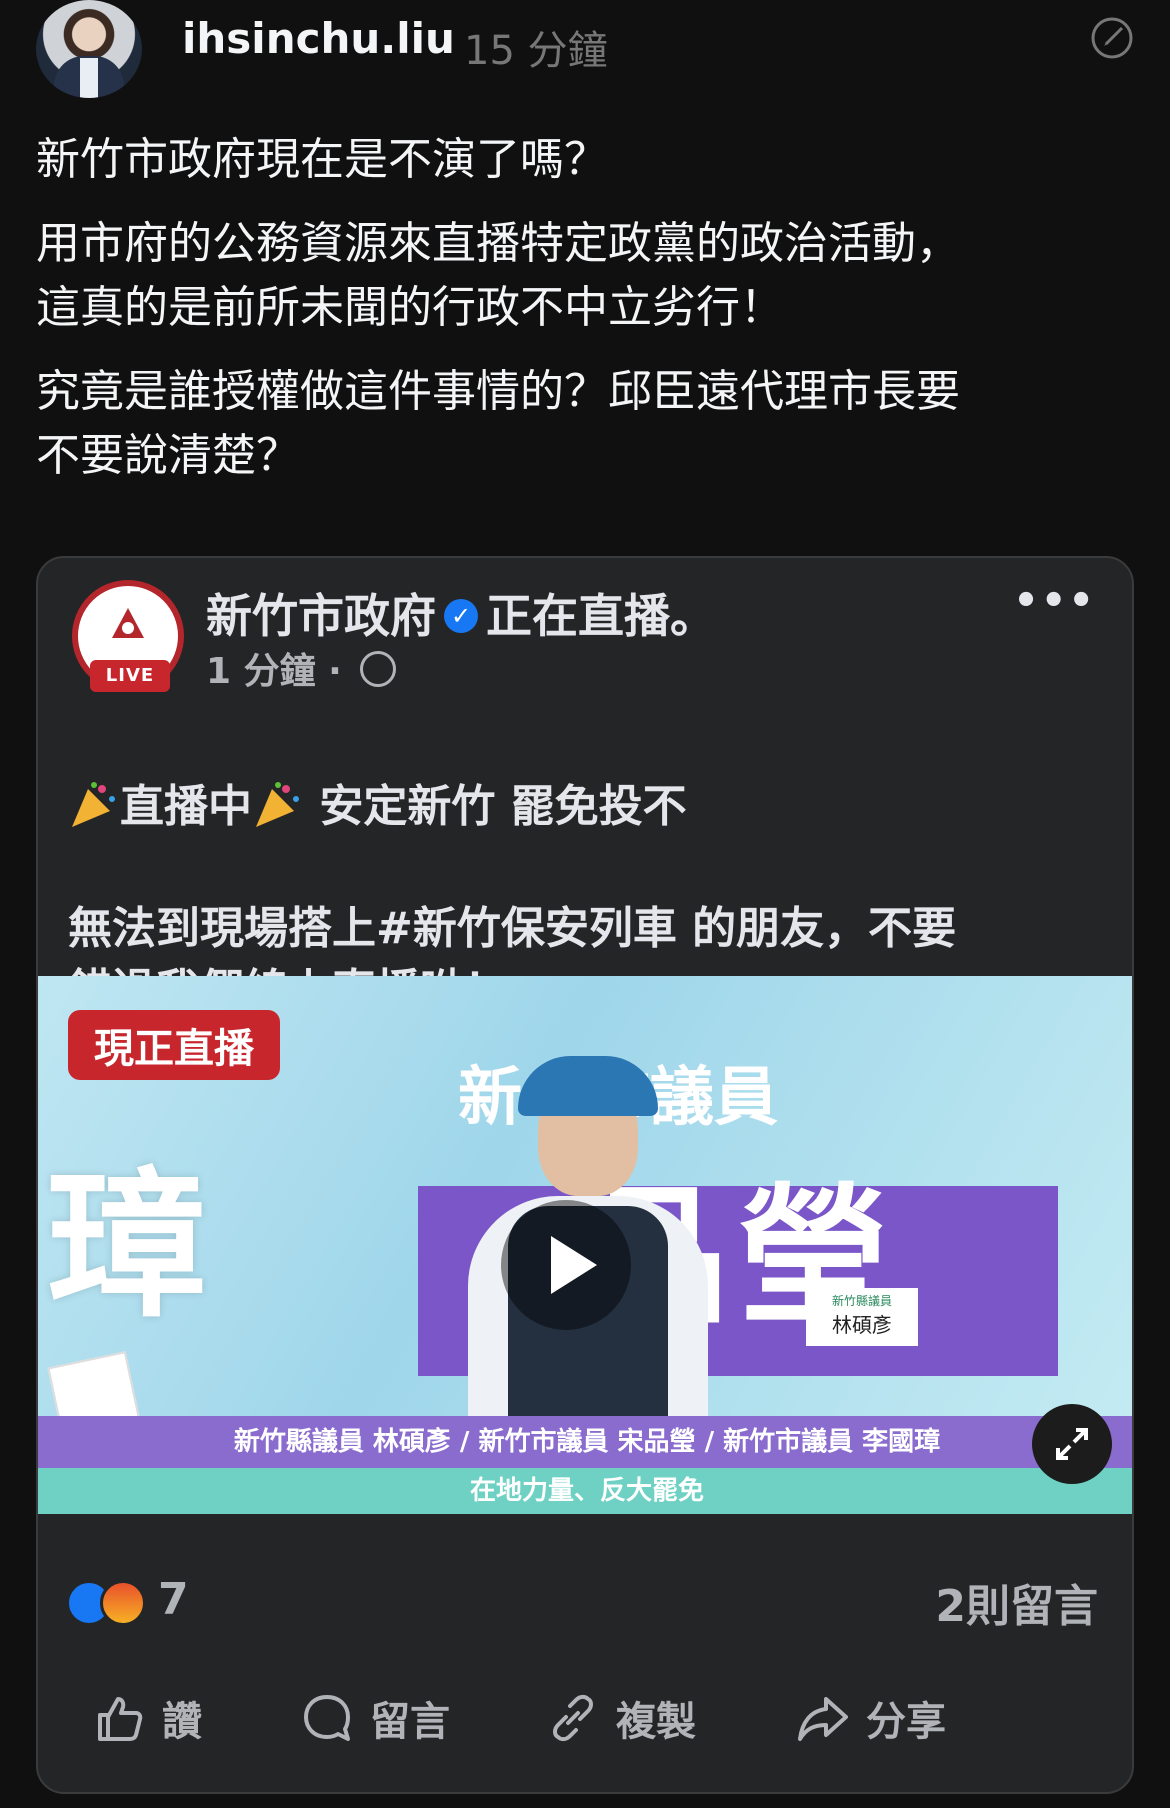 This screenshot has width=1170, height=1808. I want to click on action-bar: 讚 留言 複製 分享, so click(585, 1718).